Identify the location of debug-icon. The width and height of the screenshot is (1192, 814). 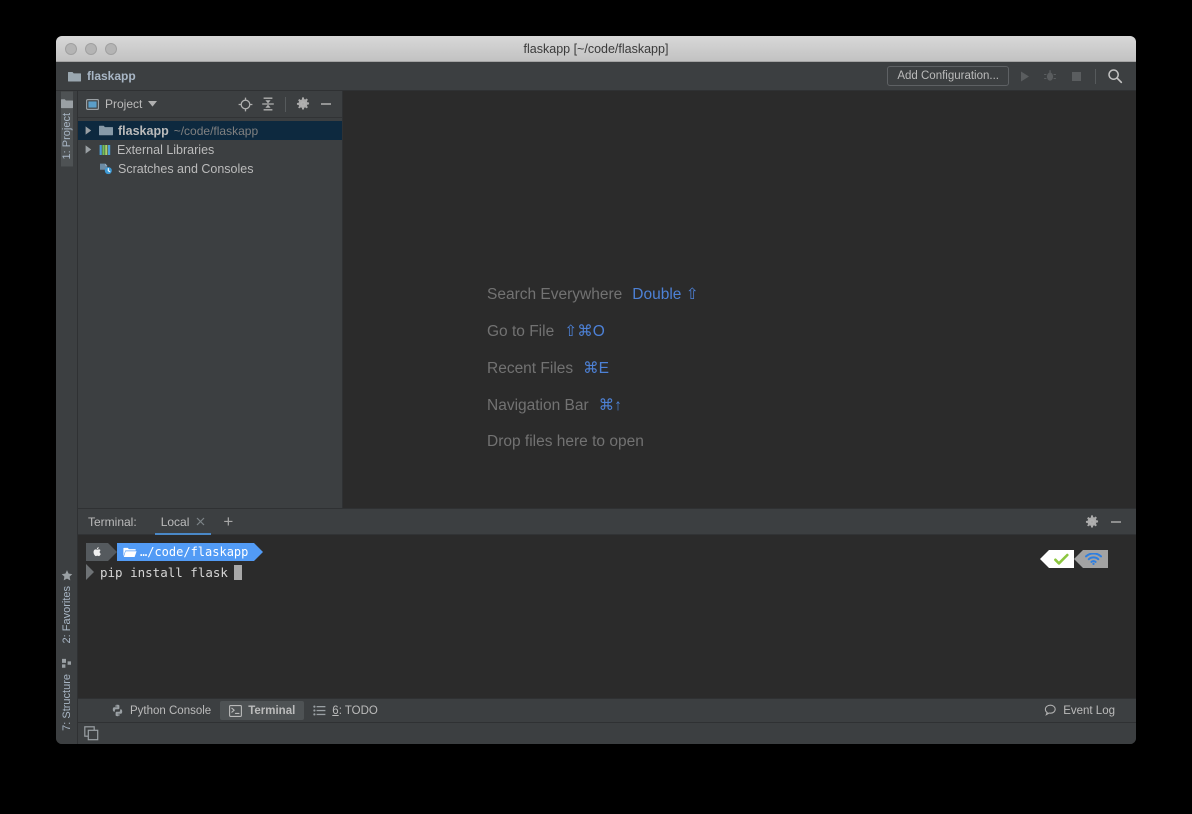
(1050, 76).